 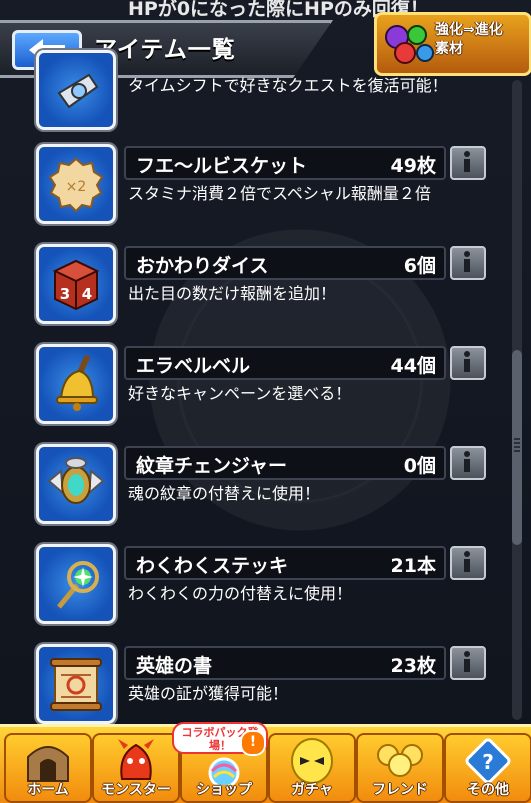 I want to click on scroll-icon, so click(x=76, y=684).